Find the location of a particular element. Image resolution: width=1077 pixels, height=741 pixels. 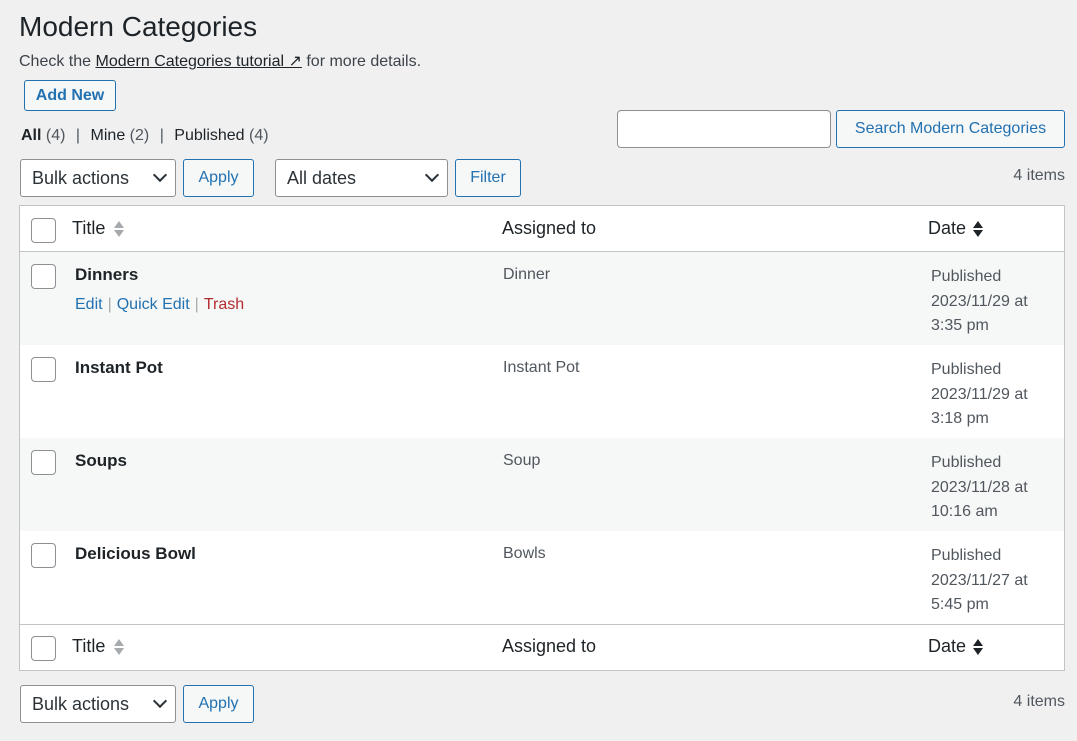

select-all-checkbox is located at coordinates (43, 230).